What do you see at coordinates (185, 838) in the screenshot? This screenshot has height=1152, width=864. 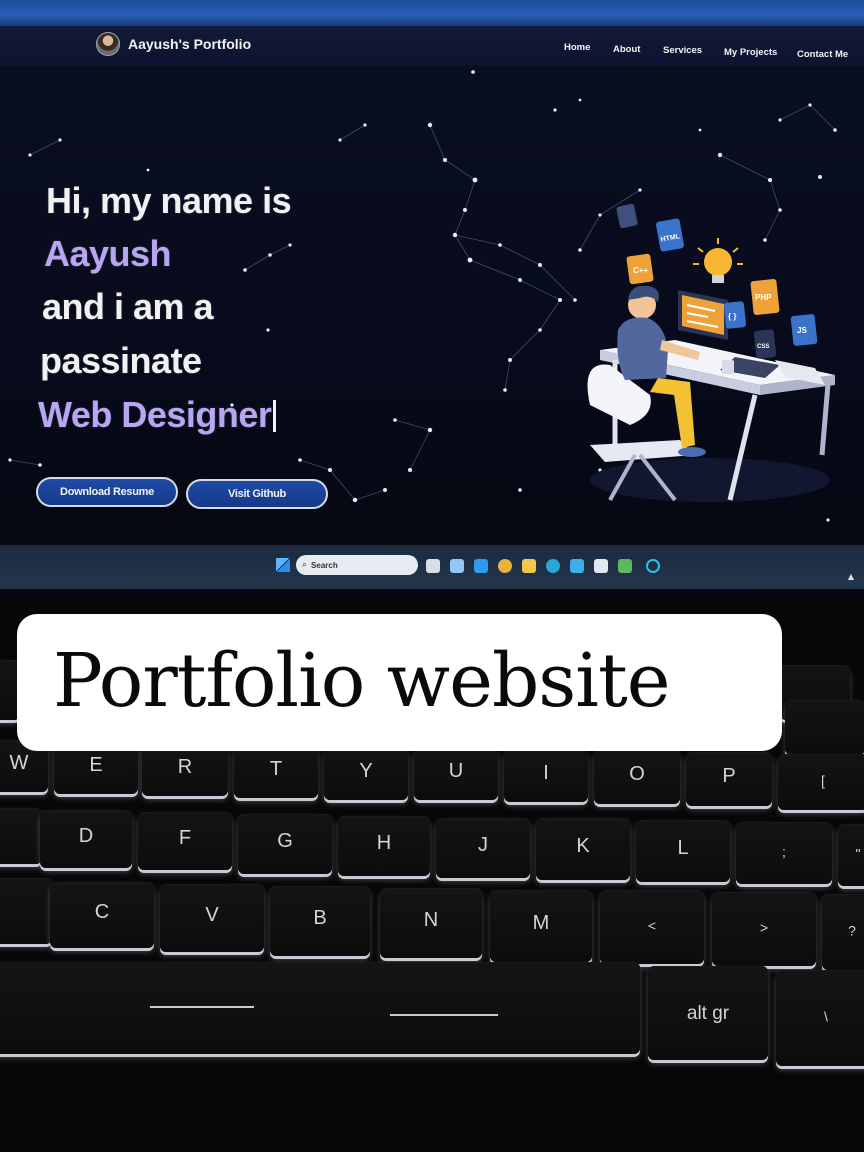 I see `key-f-label: F` at bounding box center [185, 838].